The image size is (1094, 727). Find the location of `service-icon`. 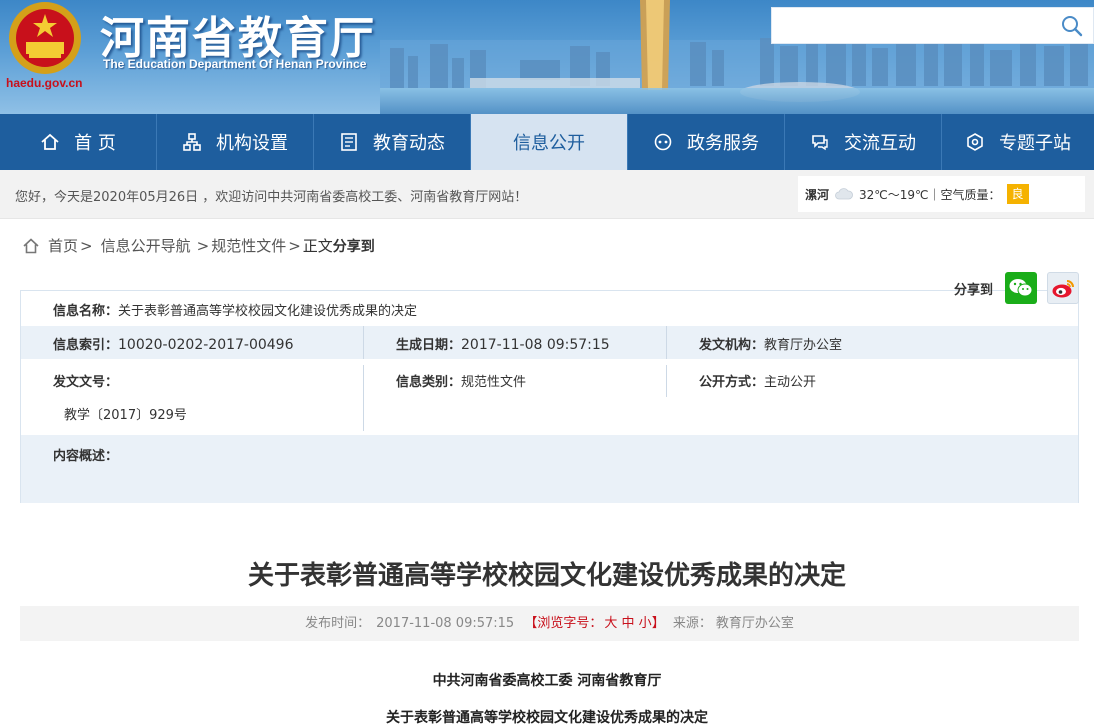

service-icon is located at coordinates (663, 142).